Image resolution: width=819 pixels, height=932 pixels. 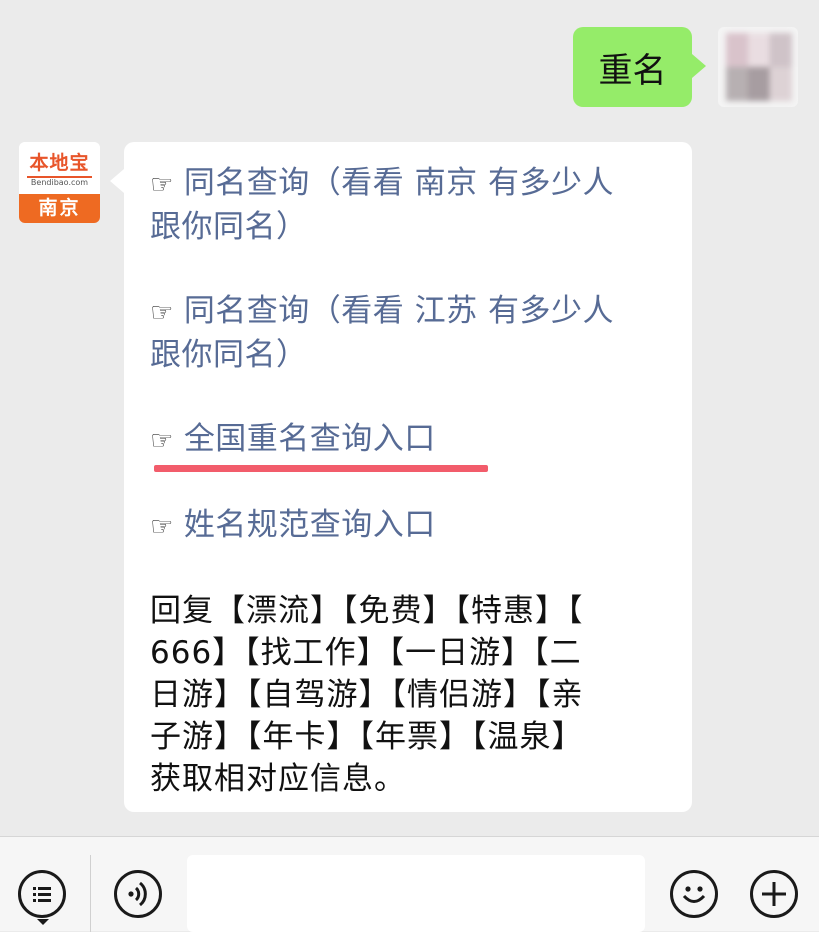 I want to click on logo-url: Bendibao.com, so click(x=59, y=182).